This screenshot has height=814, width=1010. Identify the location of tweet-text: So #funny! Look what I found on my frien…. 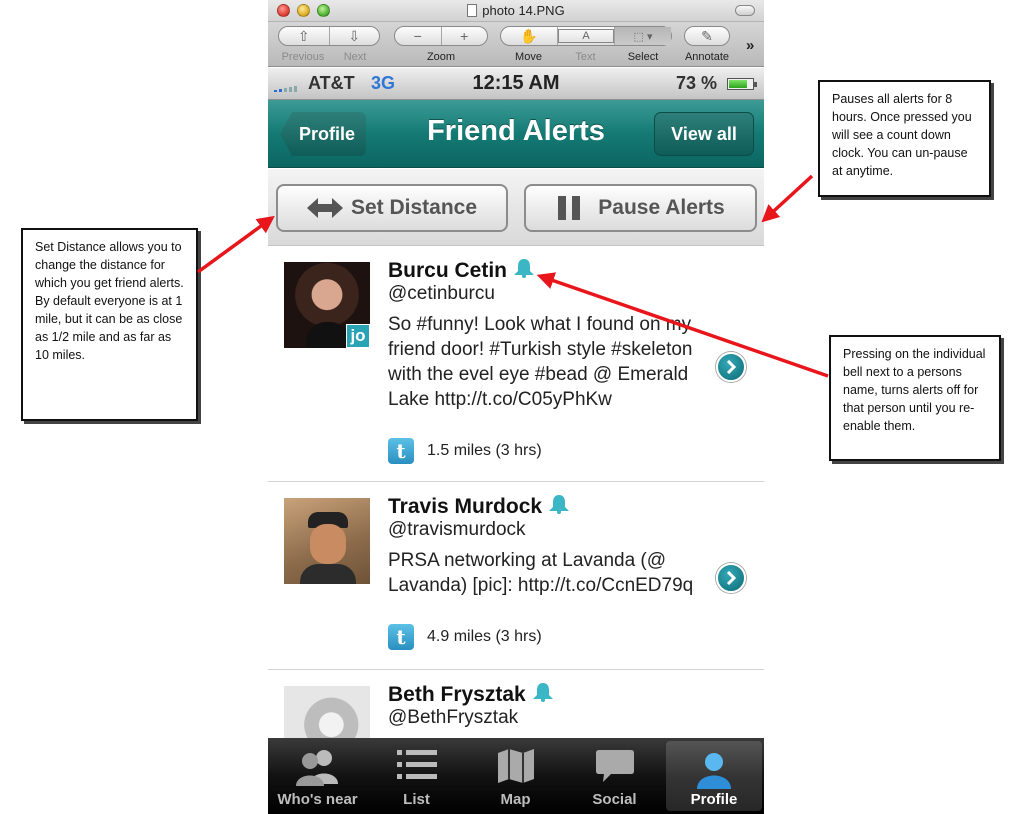
(540, 362).